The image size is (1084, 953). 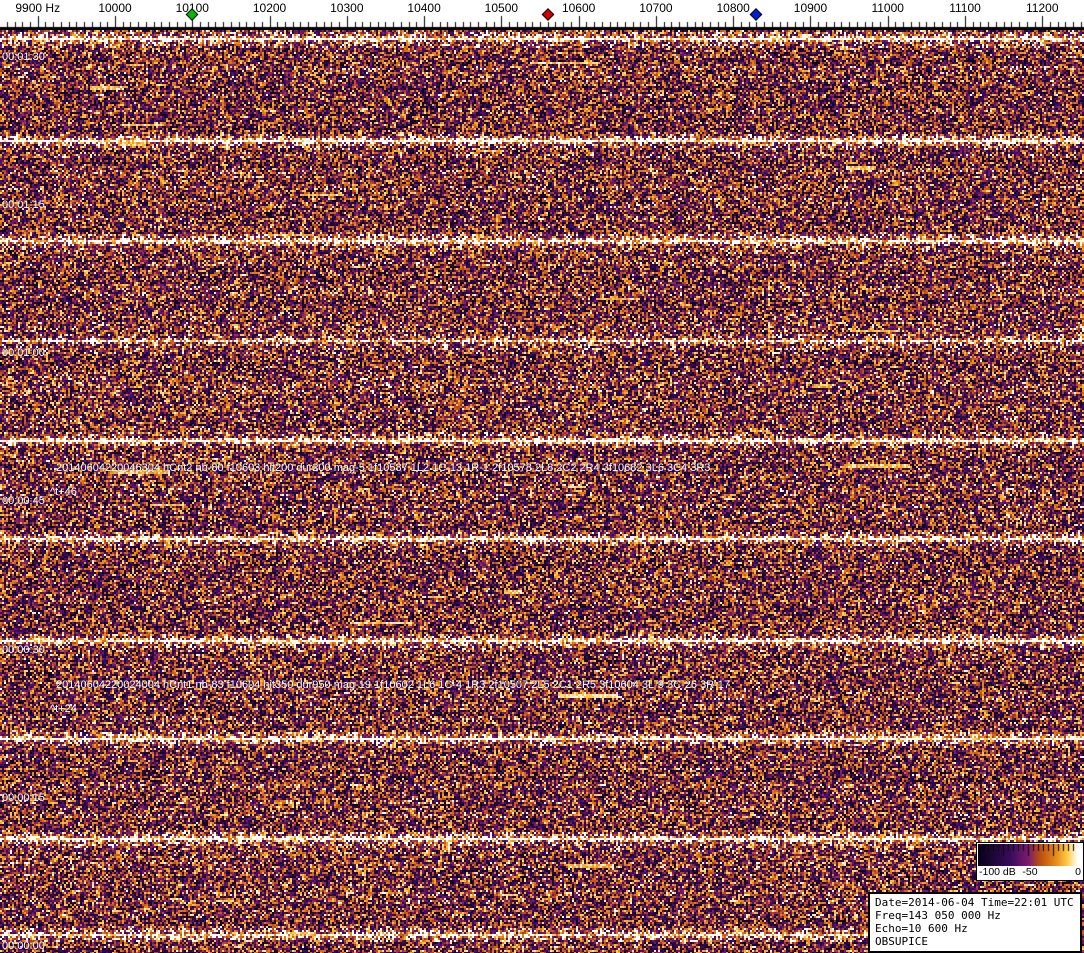 What do you see at coordinates (1078, 872) in the screenshot?
I see `colorbar-tick-label: 0` at bounding box center [1078, 872].